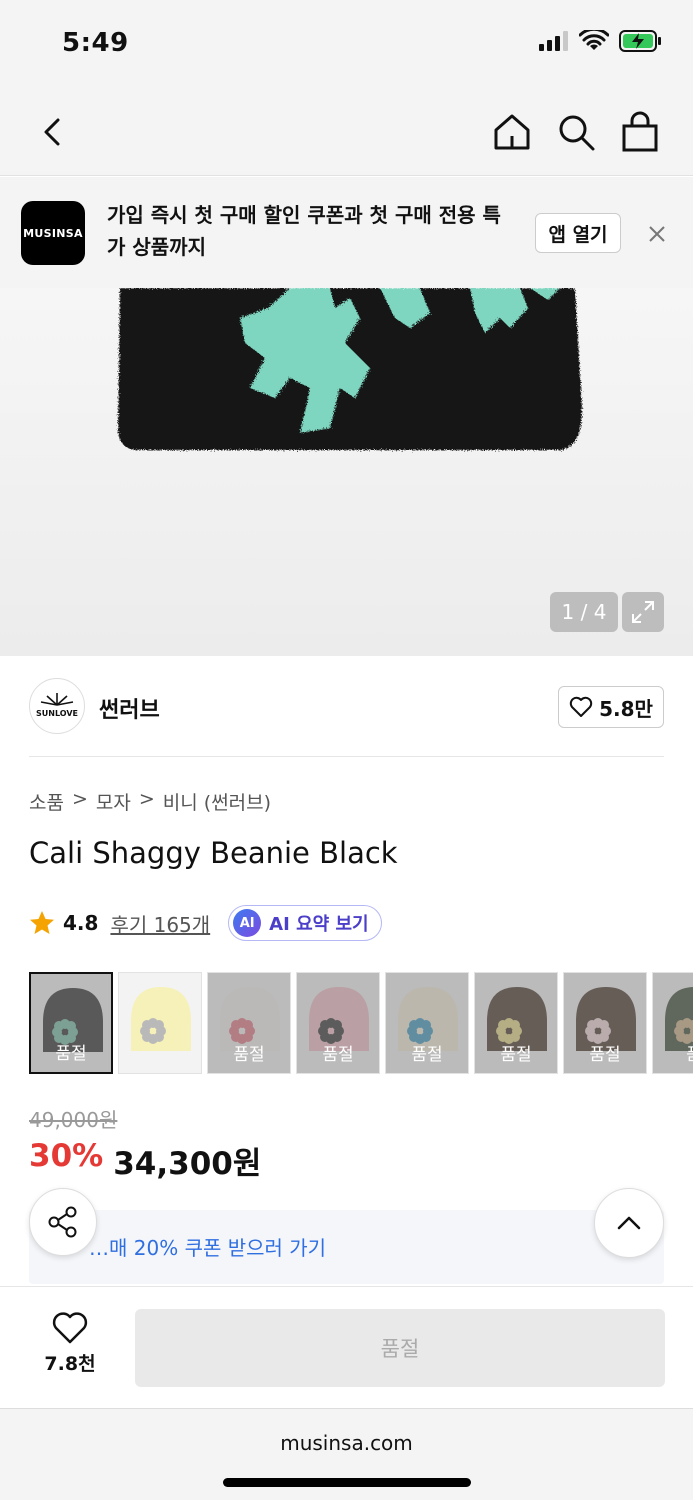 The height and width of the screenshot is (1500, 693). I want to click on divider, so click(346, 756).